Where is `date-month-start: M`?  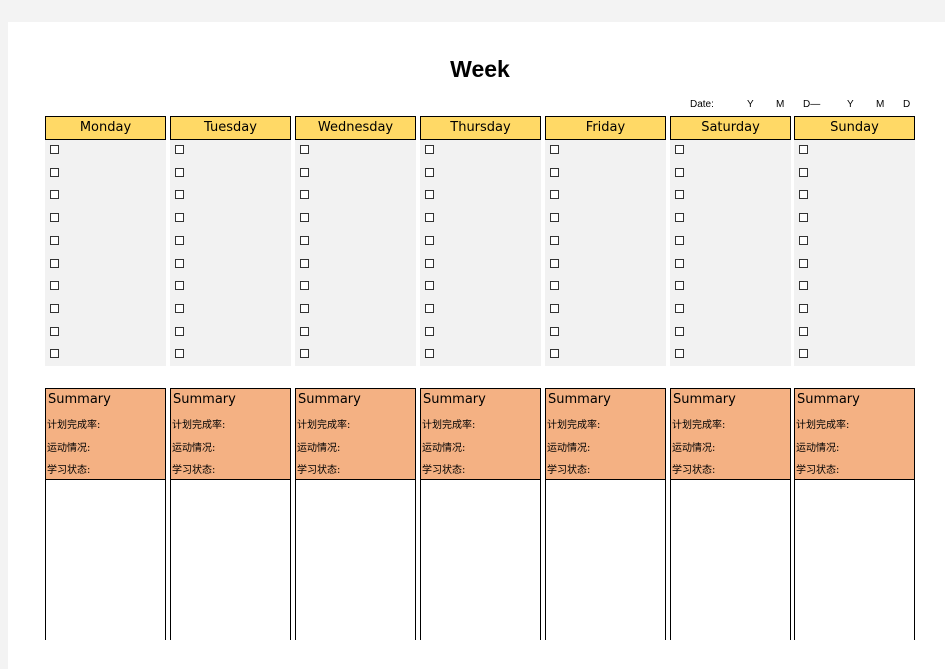 date-month-start: M is located at coordinates (780, 104).